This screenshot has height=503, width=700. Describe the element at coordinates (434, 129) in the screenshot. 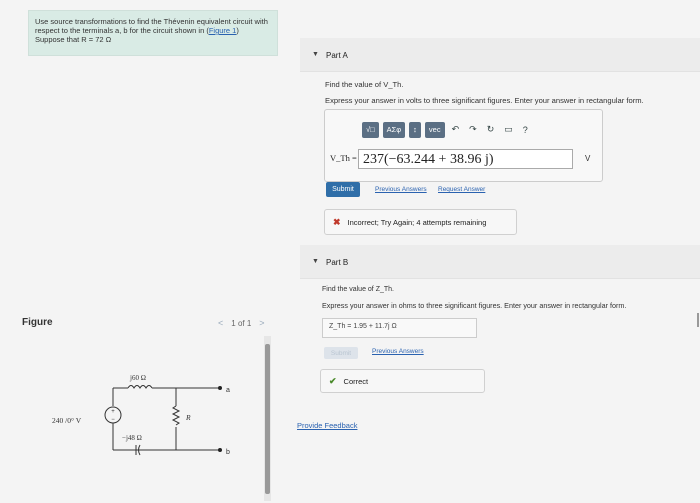

I see `vector-button: vec` at that location.